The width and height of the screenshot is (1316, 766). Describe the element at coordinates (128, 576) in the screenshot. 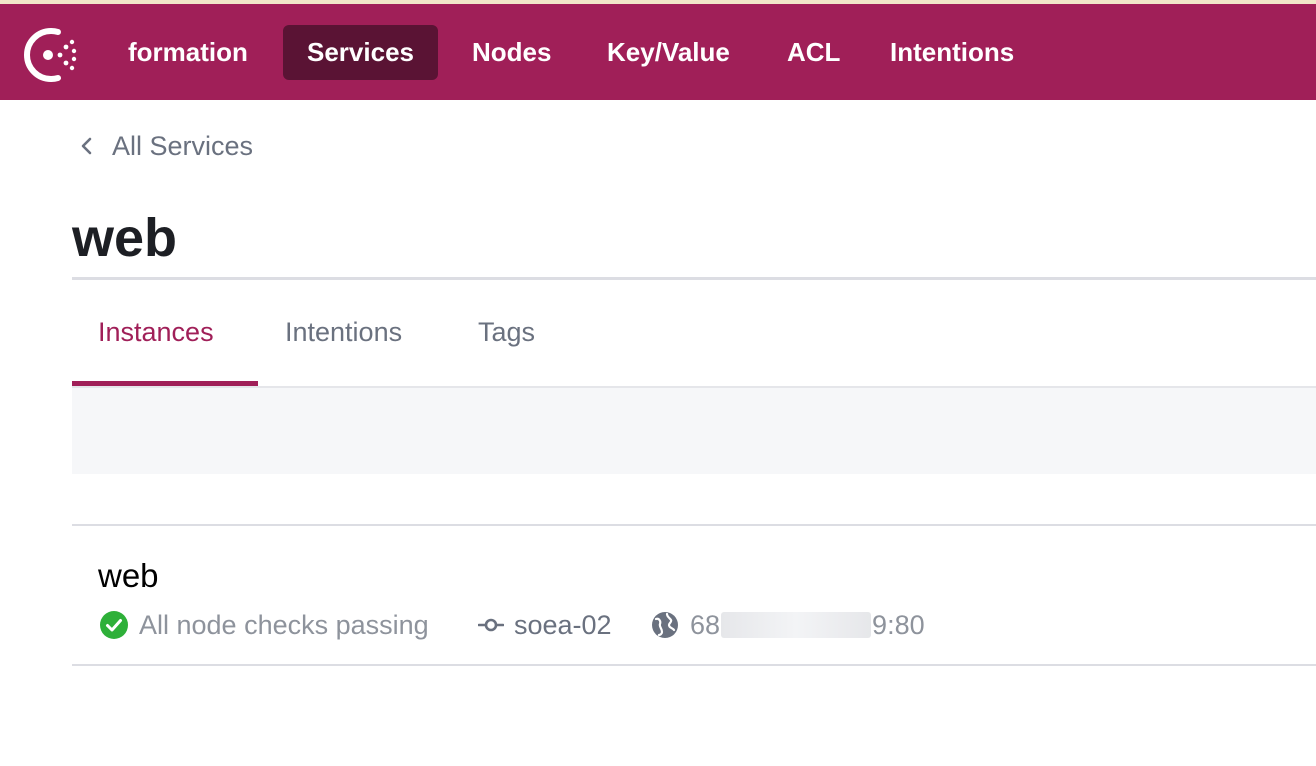

I see `instance-name: web` at that location.